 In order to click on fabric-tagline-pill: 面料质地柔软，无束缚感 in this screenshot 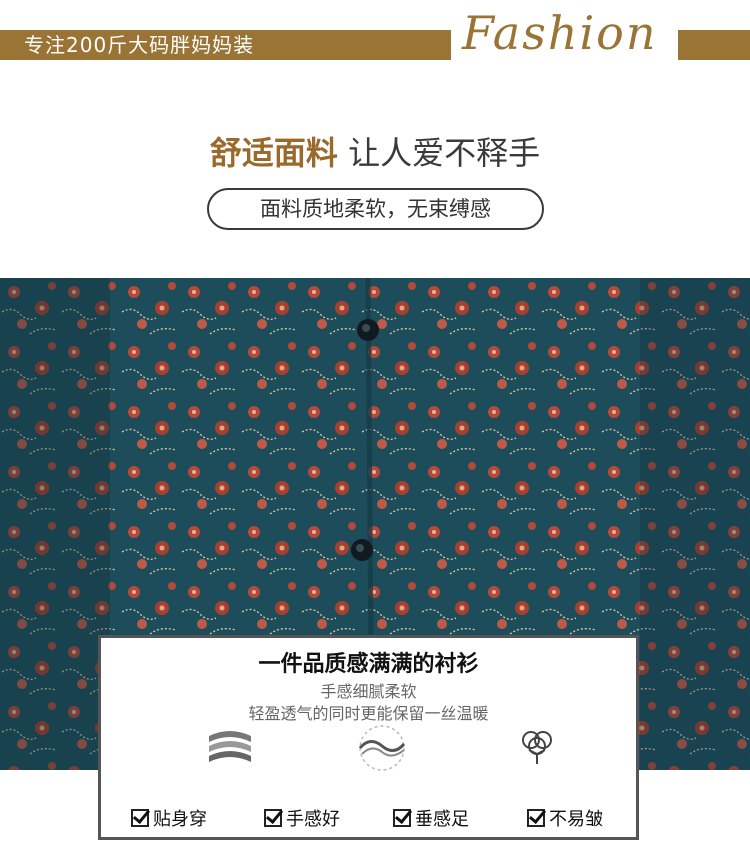, I will do `click(375, 209)`.